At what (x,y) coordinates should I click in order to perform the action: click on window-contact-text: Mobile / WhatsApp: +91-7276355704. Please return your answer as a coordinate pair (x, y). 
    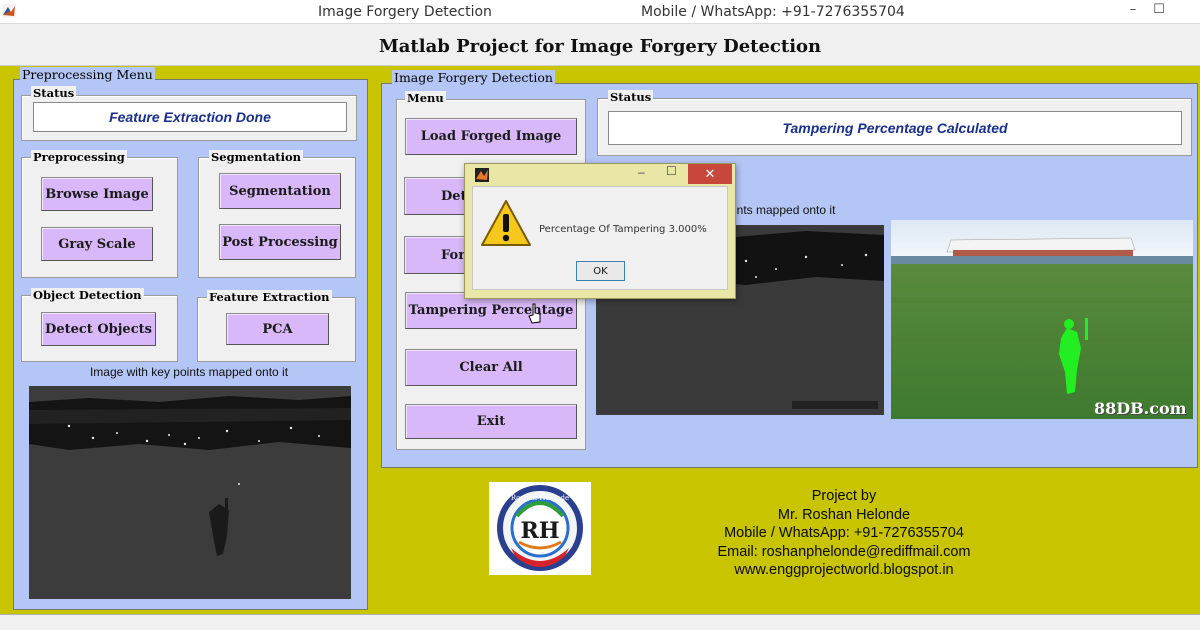
    Looking at the image, I should click on (773, 12).